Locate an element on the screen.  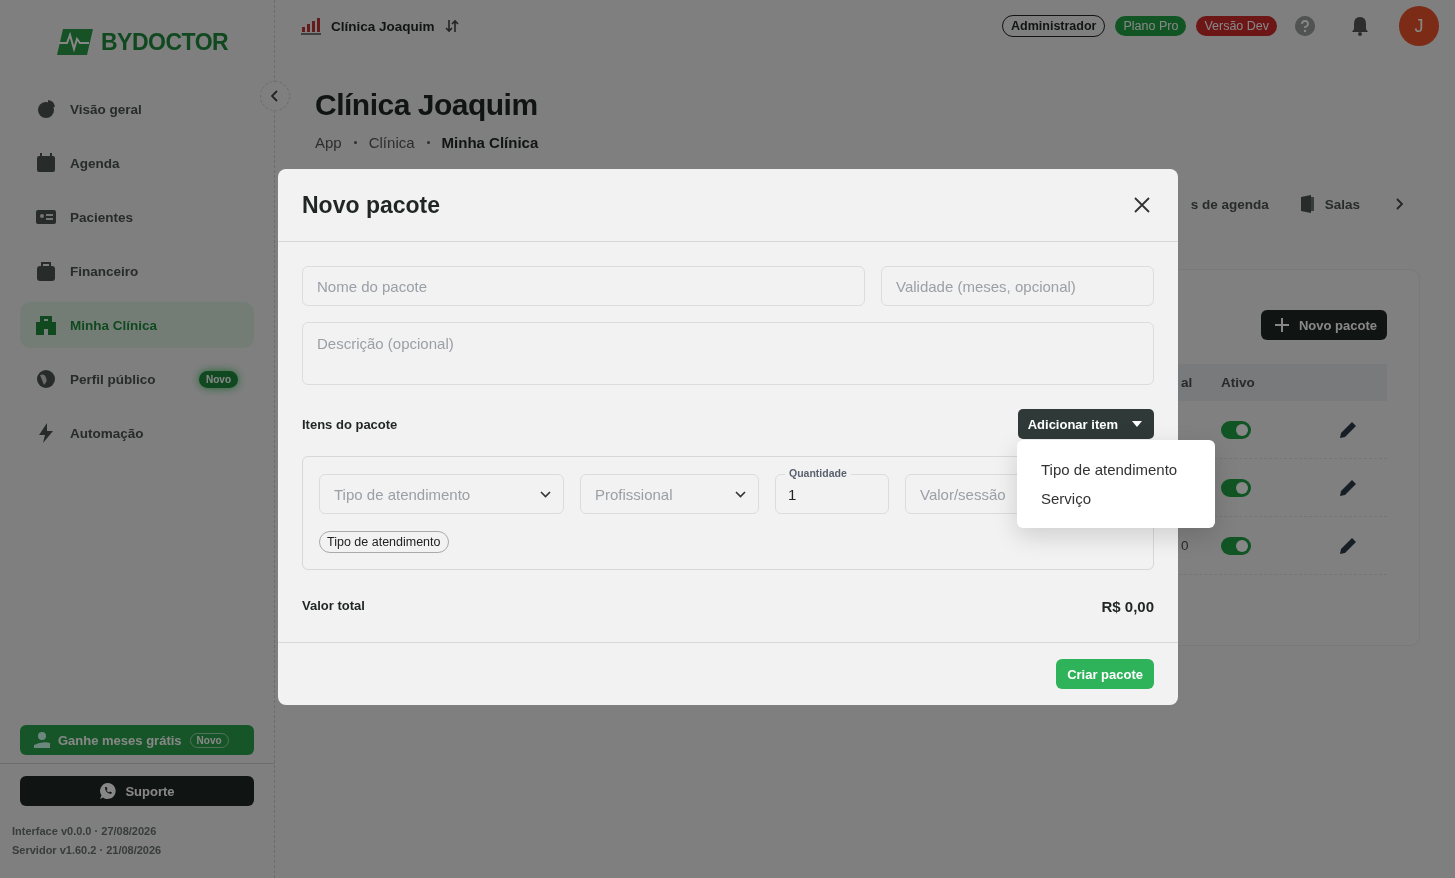
new-badge: Novo is located at coordinates (218, 379).